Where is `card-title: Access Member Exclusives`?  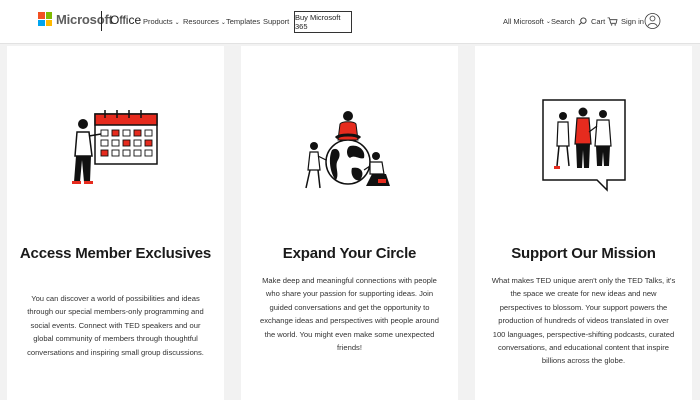 card-title: Access Member Exclusives is located at coordinates (115, 253).